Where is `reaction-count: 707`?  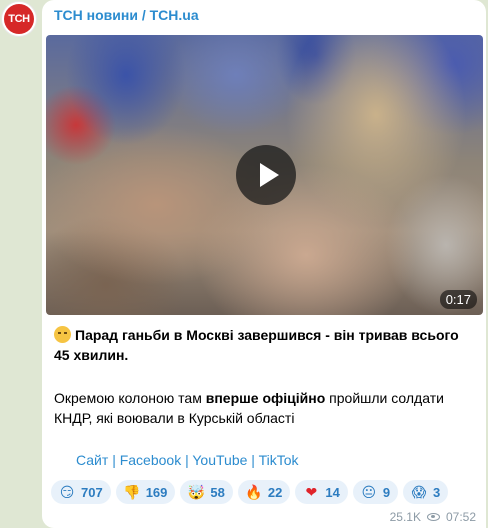 reaction-count: 707 is located at coordinates (92, 492).